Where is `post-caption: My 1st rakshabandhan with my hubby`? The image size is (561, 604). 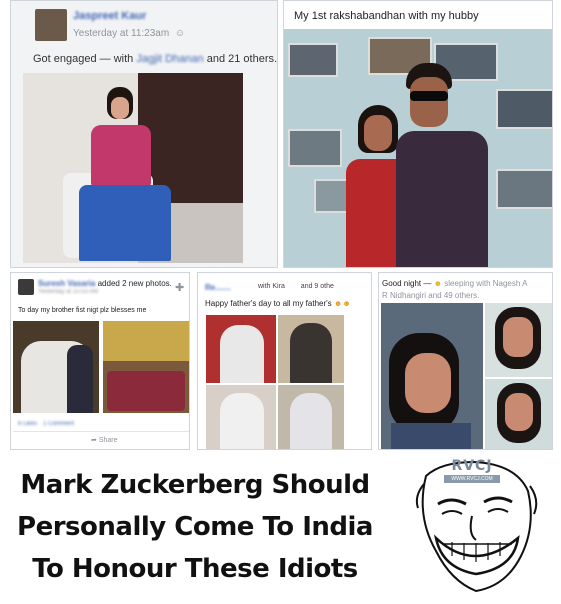 post-caption: My 1st rakshabandhan with my hubby is located at coordinates (386, 16).